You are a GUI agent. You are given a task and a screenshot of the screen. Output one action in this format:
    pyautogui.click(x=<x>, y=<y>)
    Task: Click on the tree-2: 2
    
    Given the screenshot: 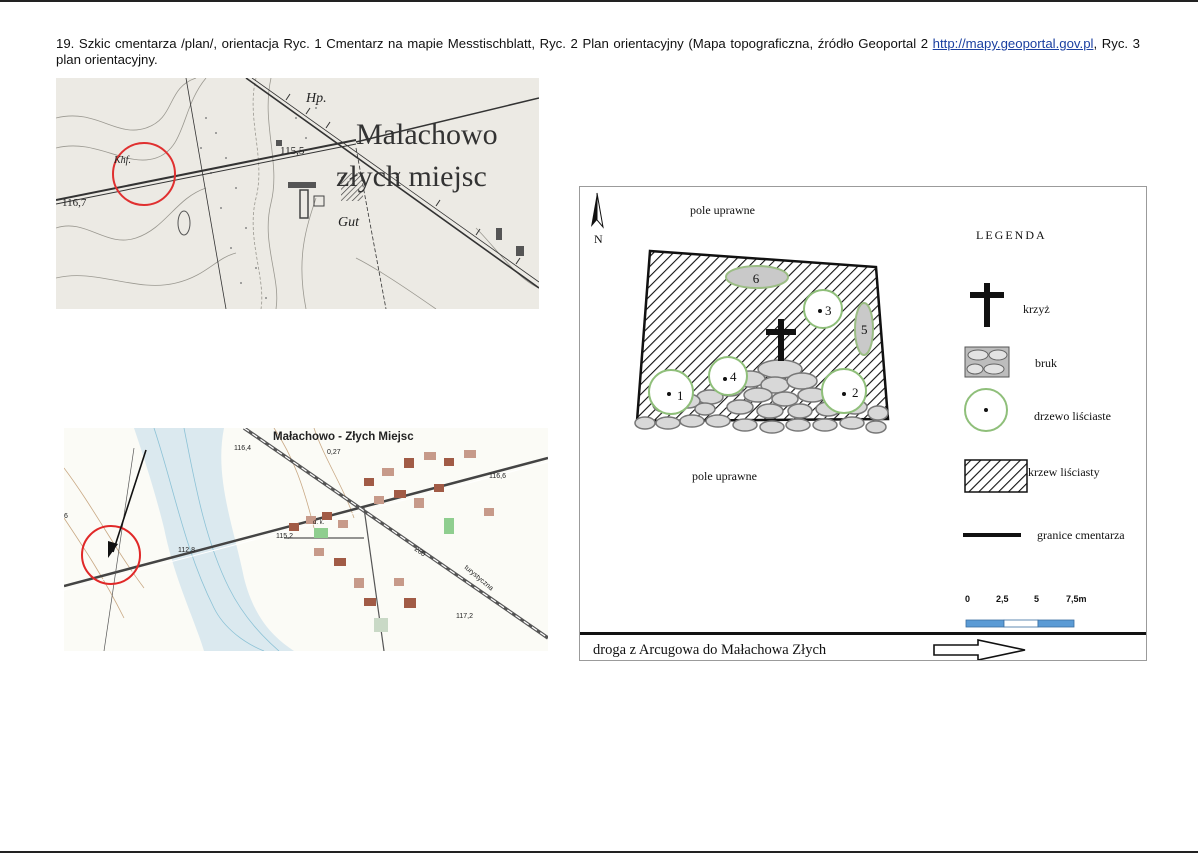 What is the action you would take?
    pyautogui.click(x=844, y=391)
    